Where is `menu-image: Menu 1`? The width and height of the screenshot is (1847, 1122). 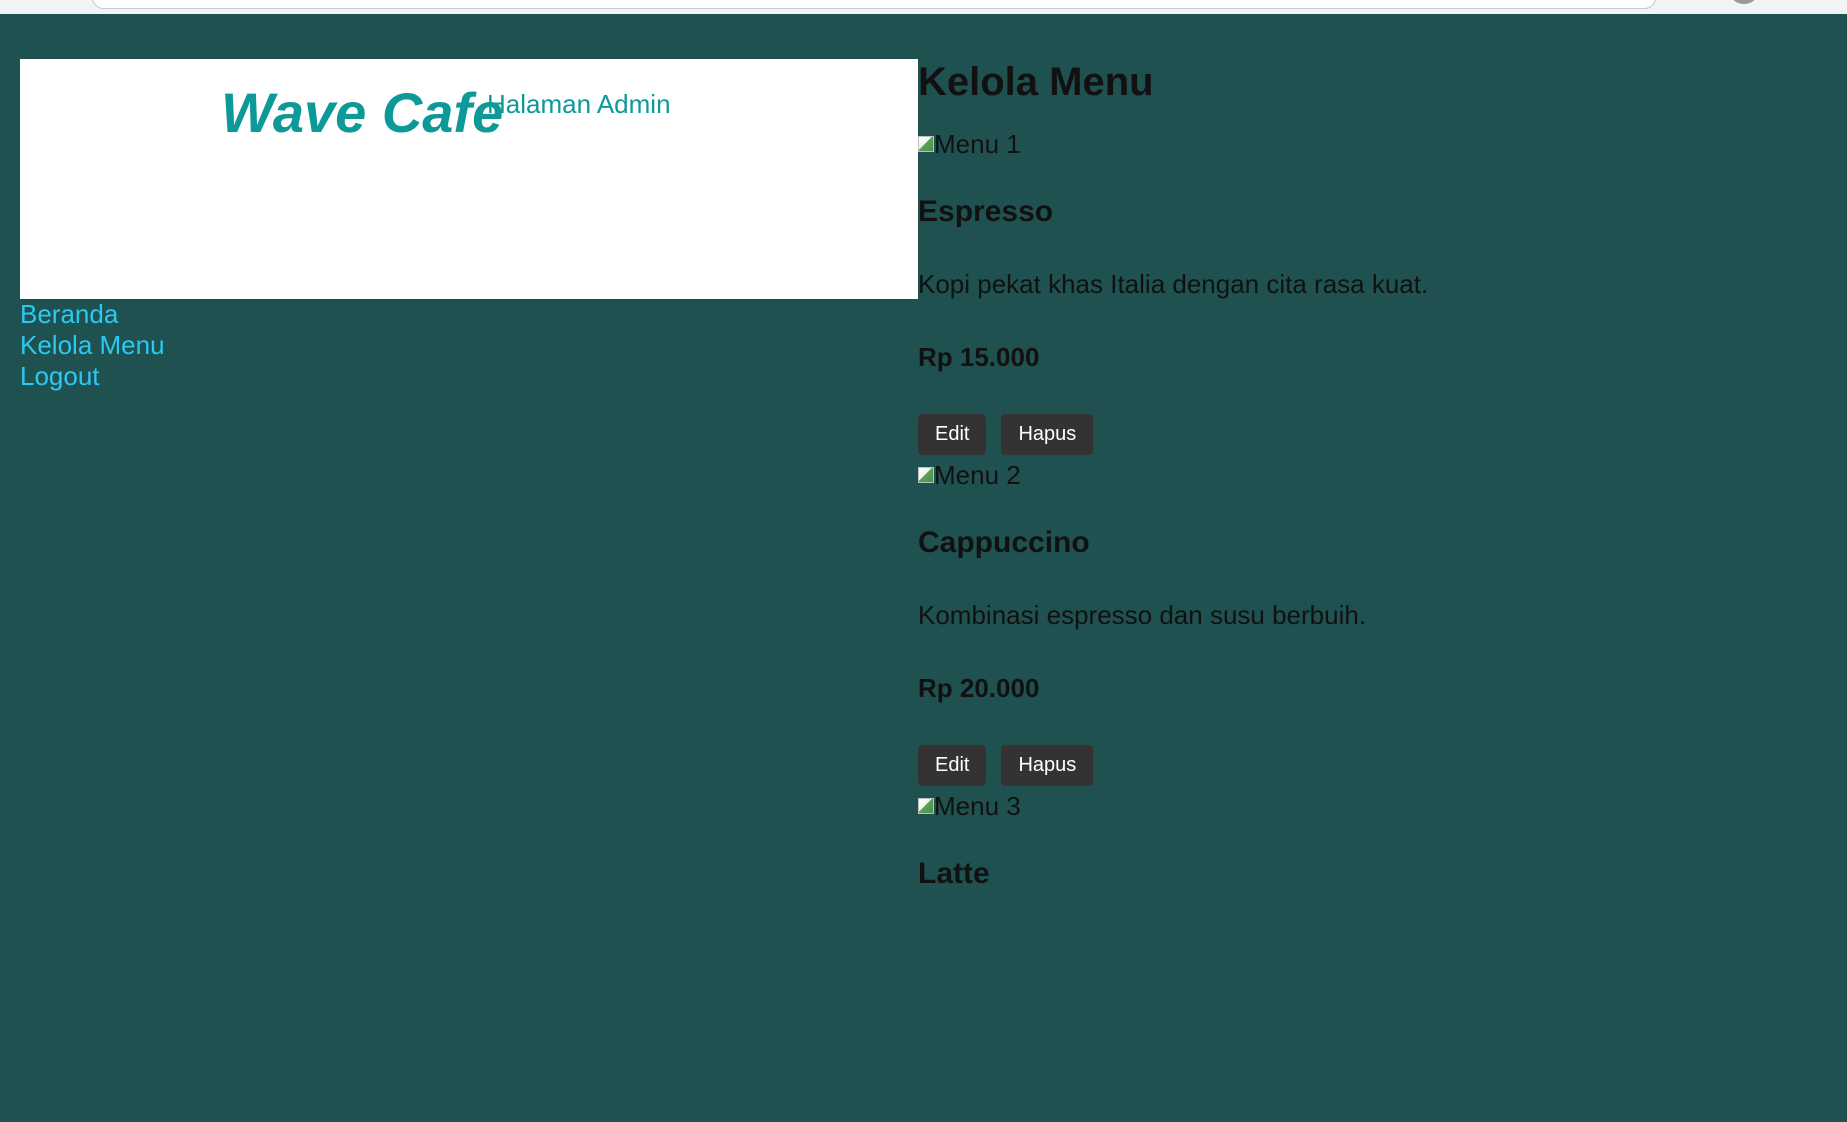
menu-image: Menu 1 is located at coordinates (1368, 144).